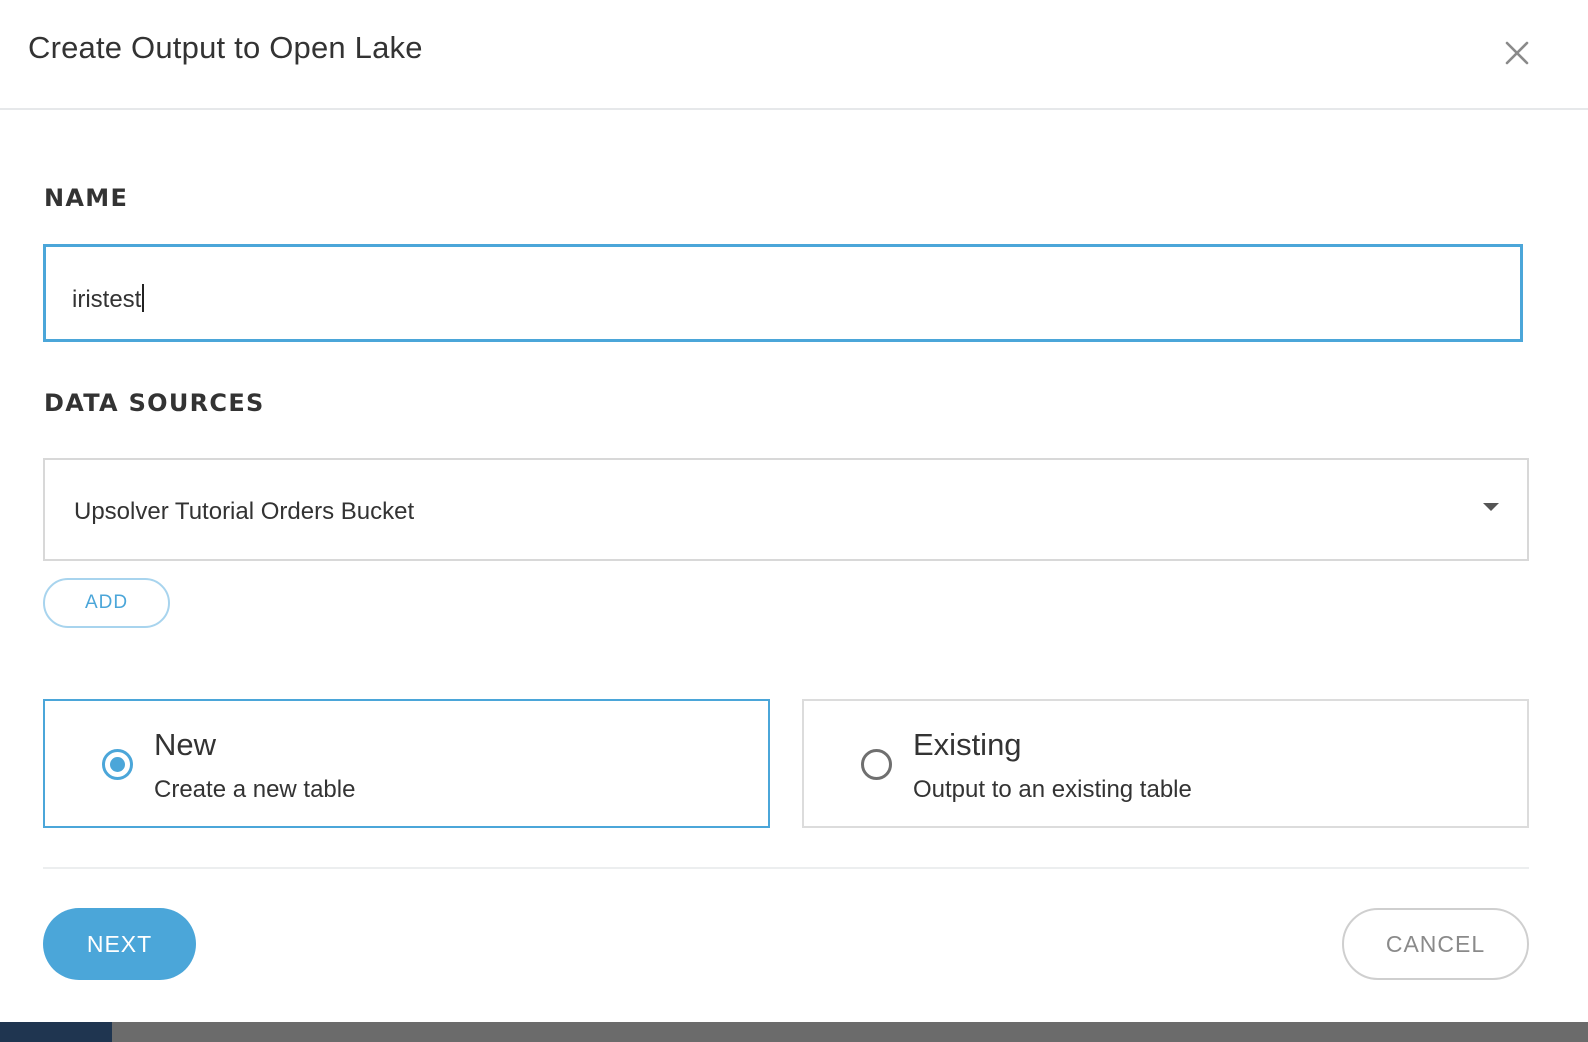 The width and height of the screenshot is (1588, 1042). Describe the element at coordinates (143, 298) in the screenshot. I see `text-caret` at that location.